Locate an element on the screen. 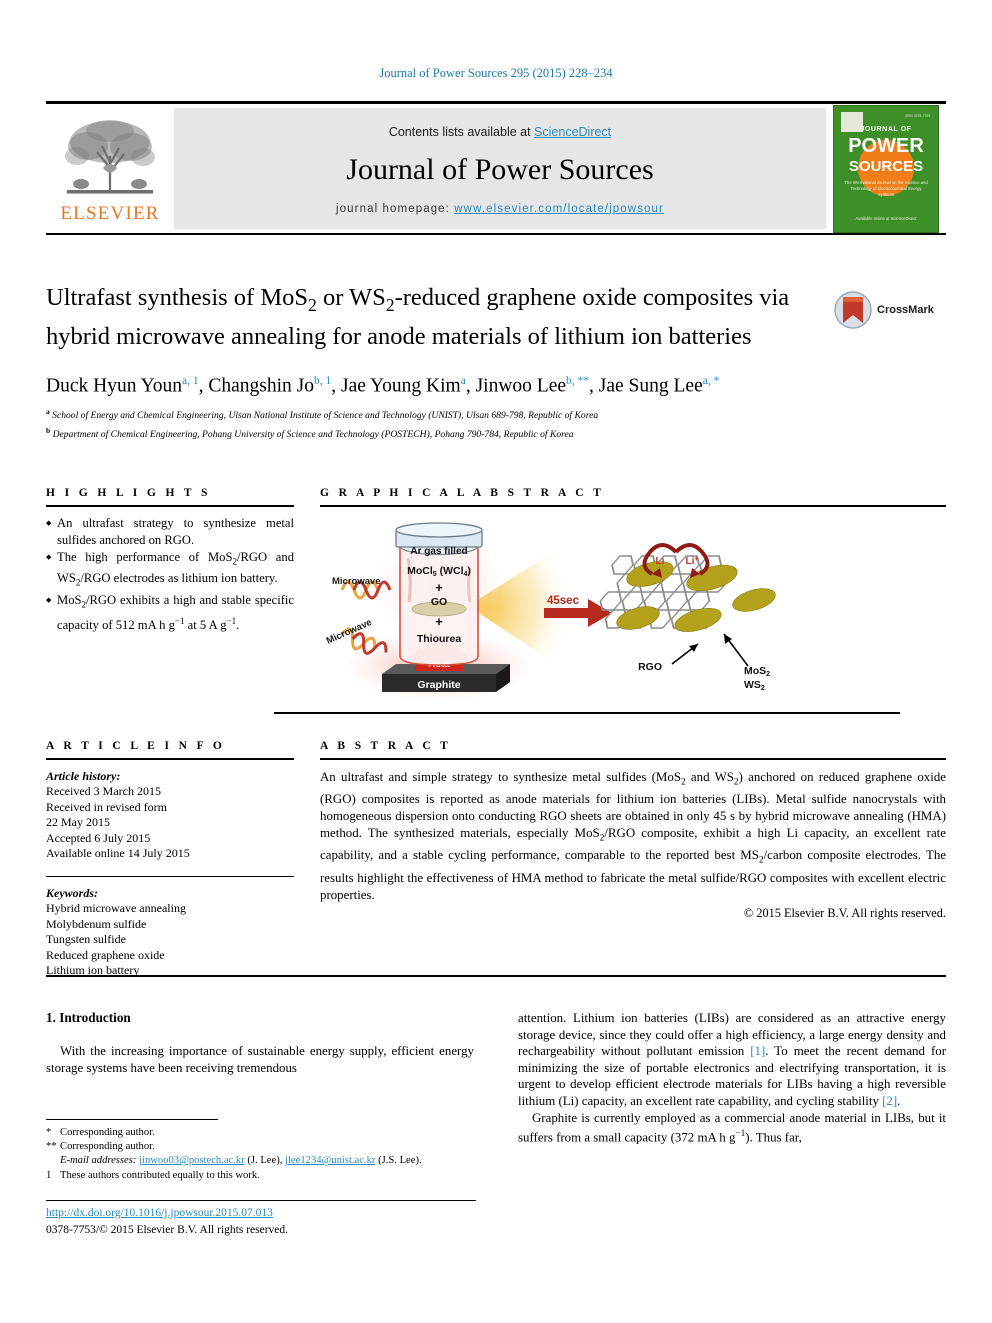 Image resolution: width=992 pixels, height=1323 pixels. title-part-1: Ultrafast synthesis of MoS is located at coordinates (177, 297).